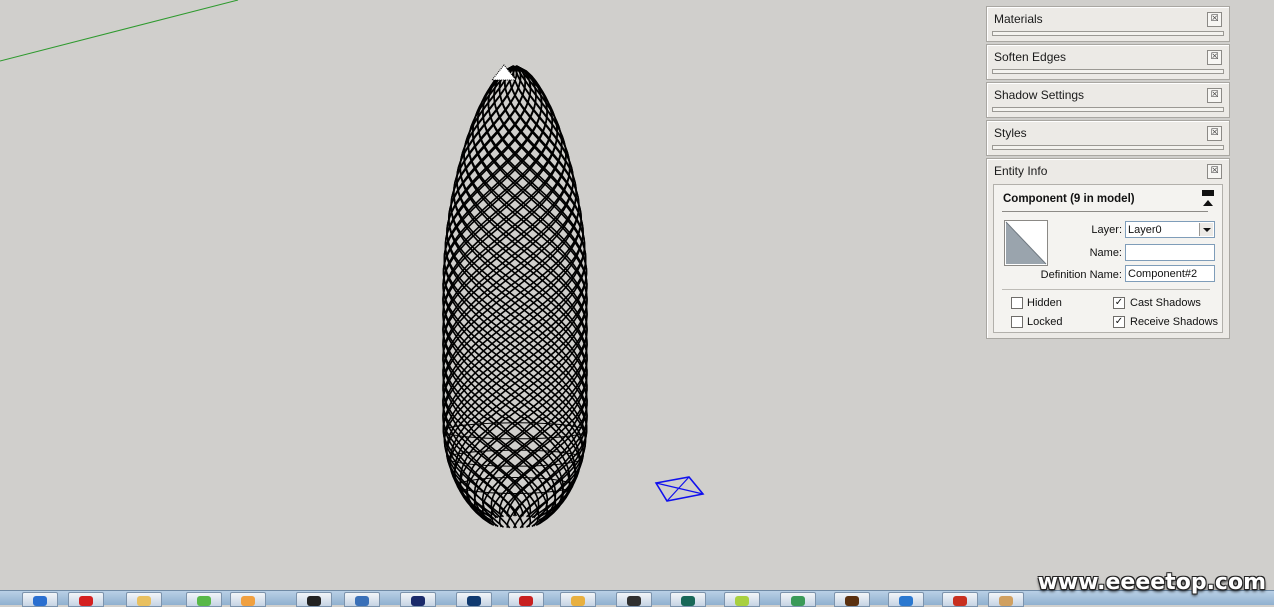 This screenshot has height=607, width=1274. I want to click on materials-collapsed-strip, so click(1108, 33).